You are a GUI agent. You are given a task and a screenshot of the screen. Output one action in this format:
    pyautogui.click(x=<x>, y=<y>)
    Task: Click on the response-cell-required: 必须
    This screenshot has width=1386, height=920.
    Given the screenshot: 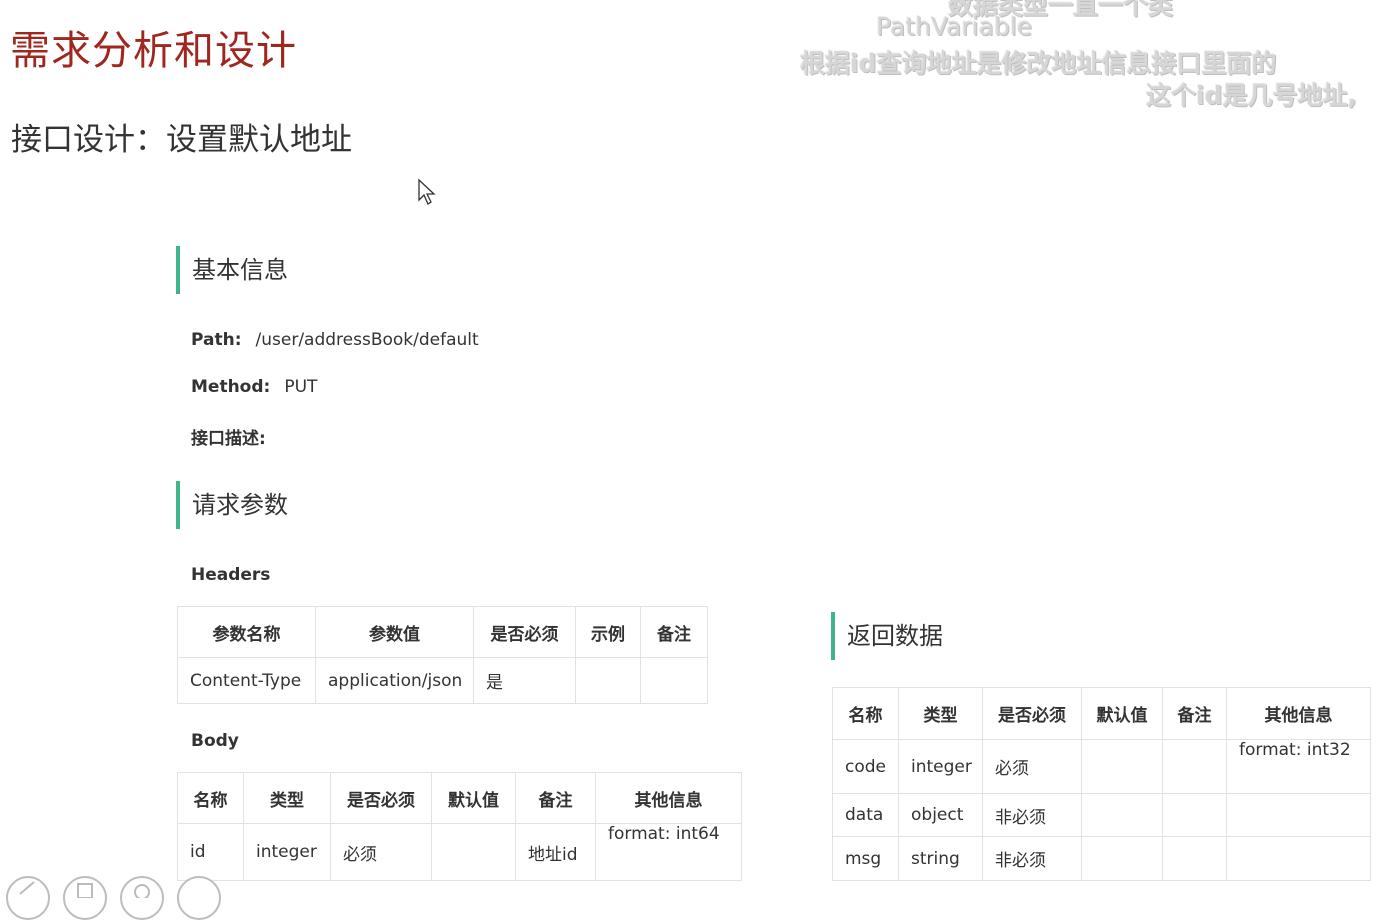 What is the action you would take?
    pyautogui.click(x=1032, y=766)
    